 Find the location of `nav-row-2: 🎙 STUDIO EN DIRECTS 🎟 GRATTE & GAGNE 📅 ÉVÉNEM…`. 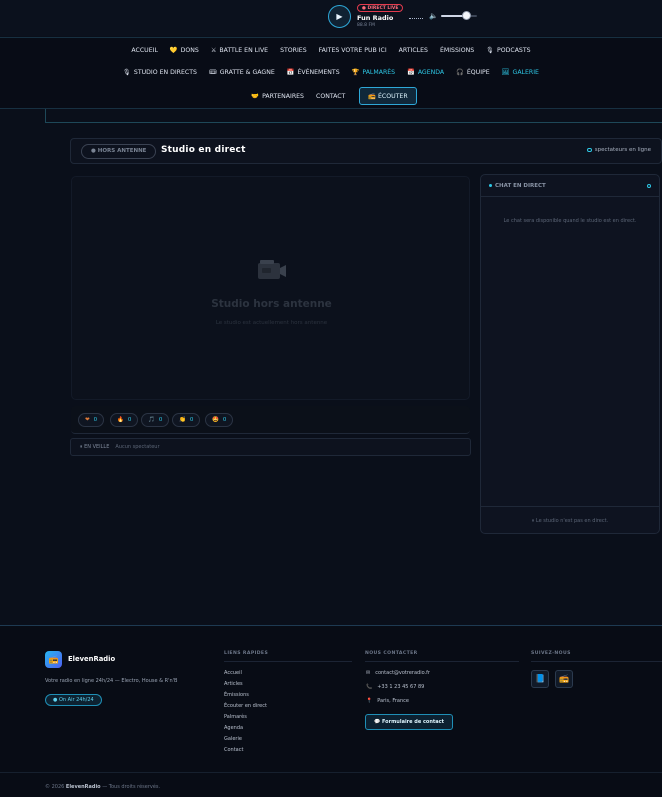

nav-row-2: 🎙 STUDIO EN DIRECTS 🎟 GRATTE & GAGNE 📅 ÉVÉNEM… is located at coordinates (331, 72).